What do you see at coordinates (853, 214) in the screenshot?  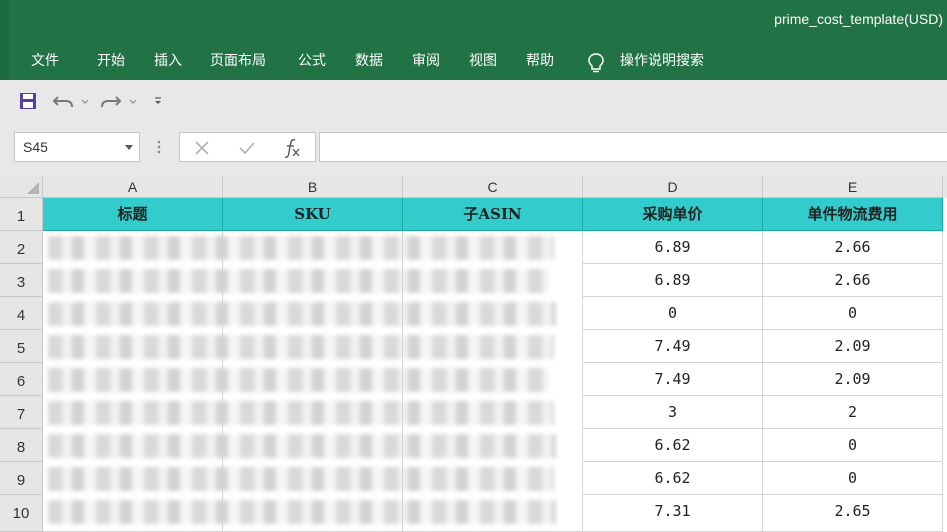 I see `header-cell-logistics-cost: 单件物流费用` at bounding box center [853, 214].